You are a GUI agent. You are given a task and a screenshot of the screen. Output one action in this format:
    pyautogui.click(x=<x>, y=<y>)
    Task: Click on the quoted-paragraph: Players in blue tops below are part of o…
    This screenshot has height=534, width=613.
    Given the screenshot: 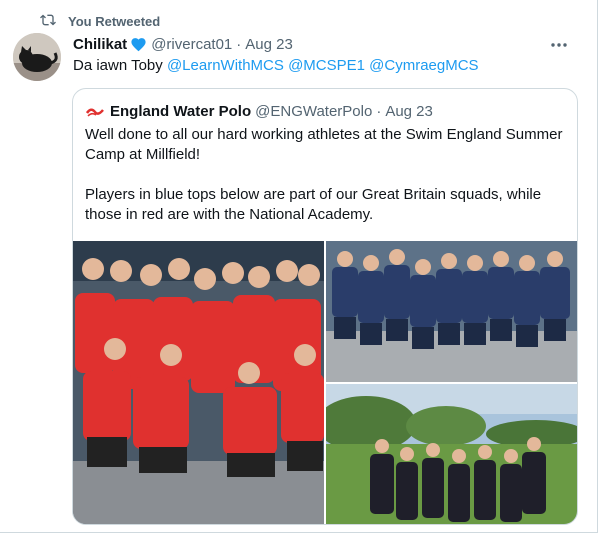 What is the action you would take?
    pyautogui.click(x=313, y=204)
    